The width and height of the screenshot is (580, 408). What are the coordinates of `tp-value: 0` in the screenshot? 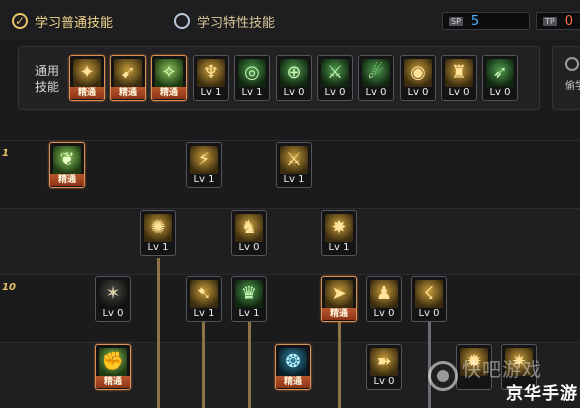 It's located at (568, 21).